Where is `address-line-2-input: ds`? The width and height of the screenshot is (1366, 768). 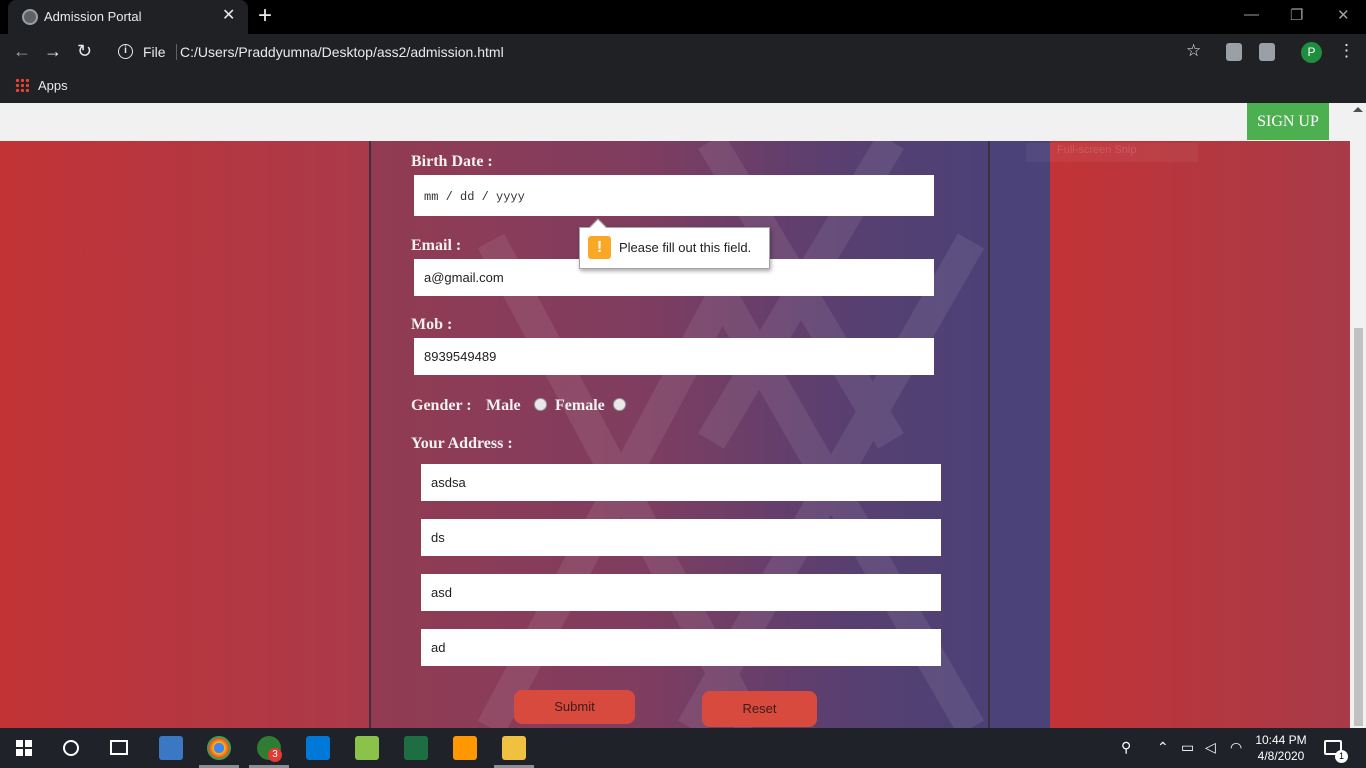 address-line-2-input: ds is located at coordinates (681, 537).